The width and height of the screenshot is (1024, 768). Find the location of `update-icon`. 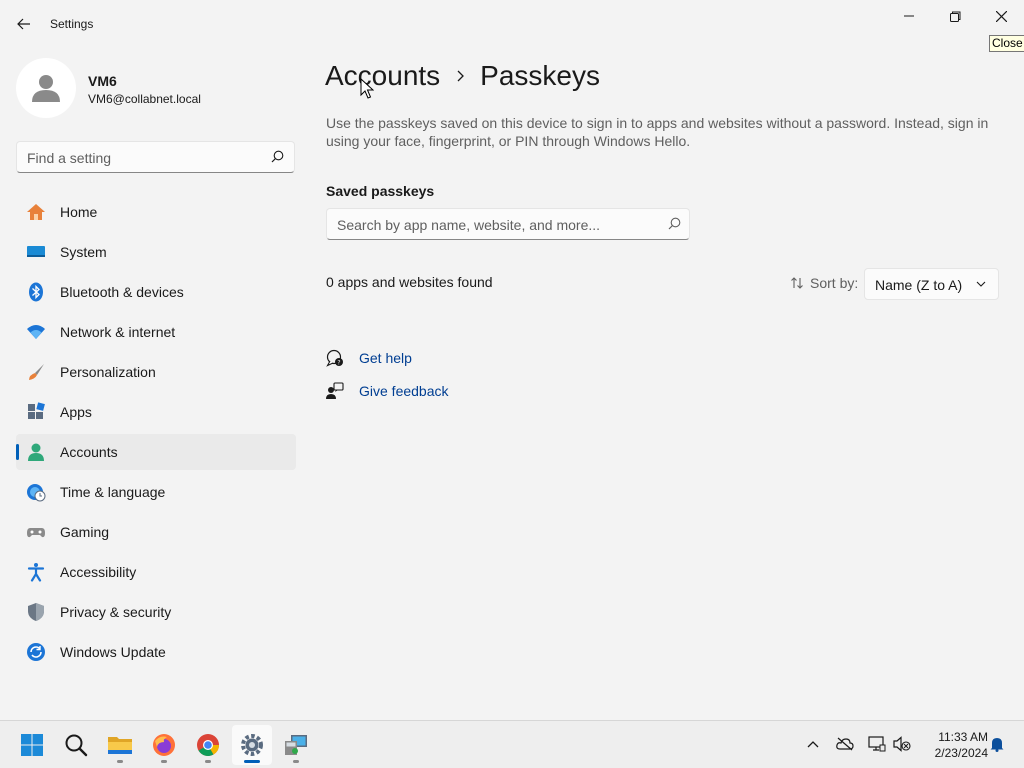

update-icon is located at coordinates (36, 652).